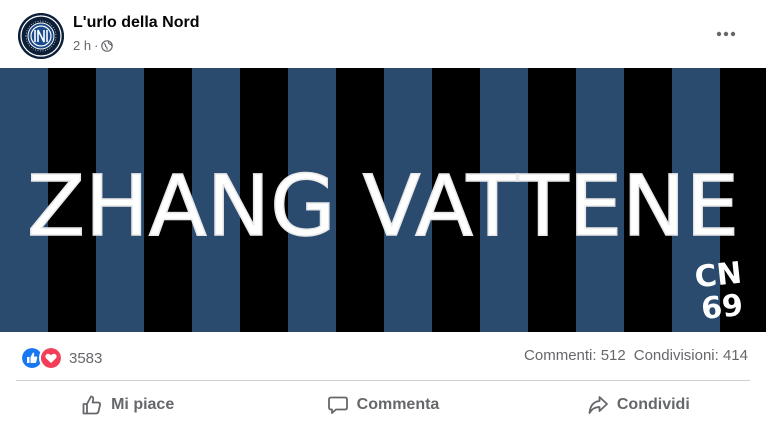  Describe the element at coordinates (82, 45) in the screenshot. I see `post-time: 2 h` at that location.